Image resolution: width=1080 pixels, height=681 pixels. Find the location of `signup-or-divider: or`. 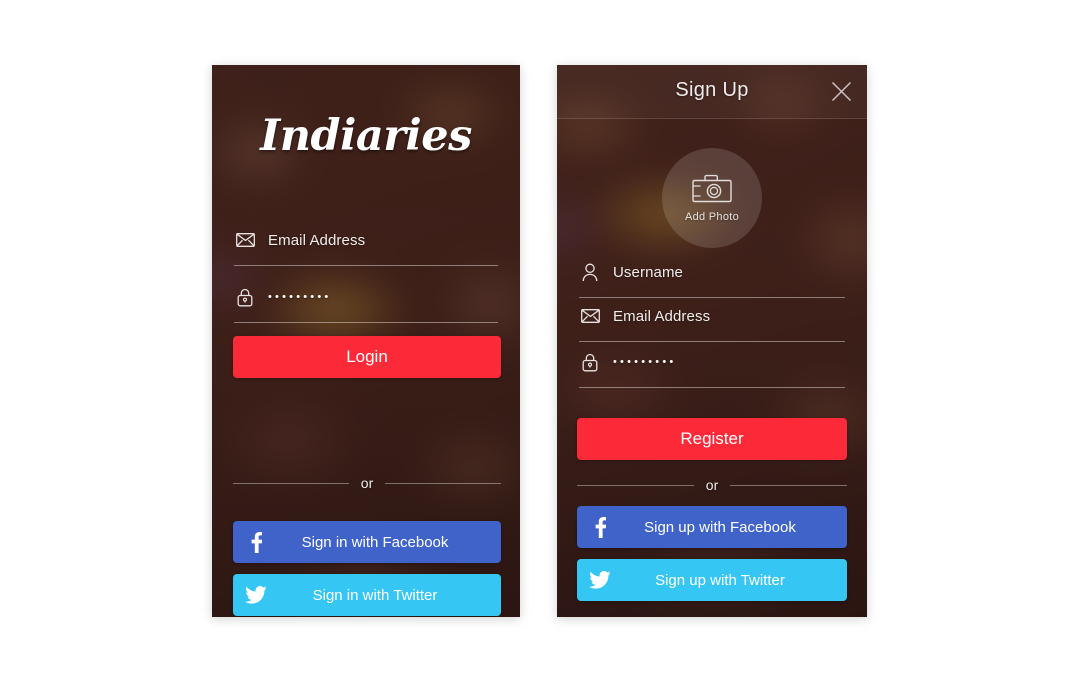

signup-or-divider: or is located at coordinates (712, 485).